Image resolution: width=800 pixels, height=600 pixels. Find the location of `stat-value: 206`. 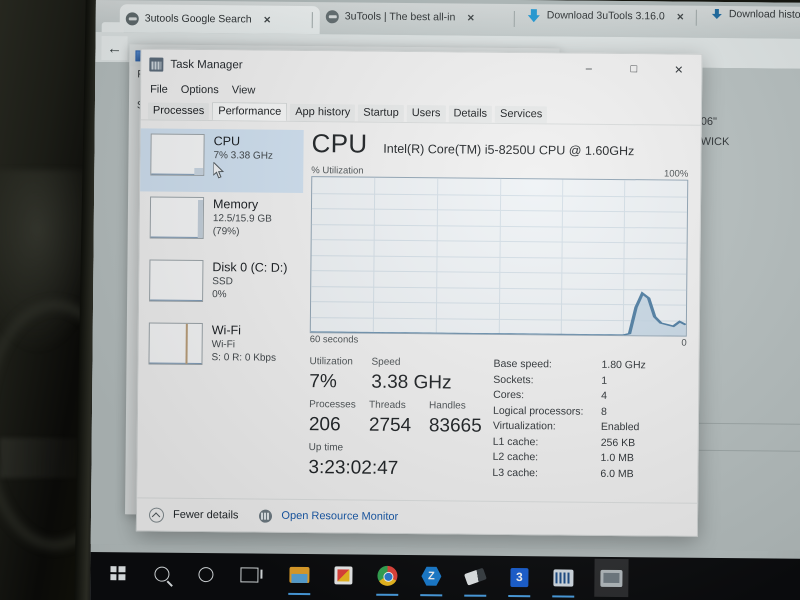

stat-value: 206 is located at coordinates (324, 425).